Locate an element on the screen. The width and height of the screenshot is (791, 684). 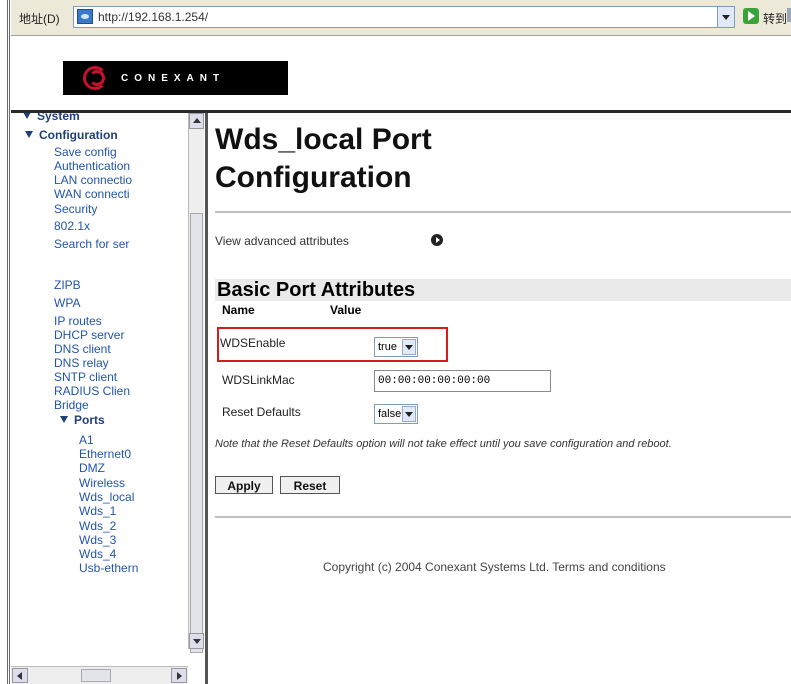
sidebar-item-ports: Ports is located at coordinates (82, 420).